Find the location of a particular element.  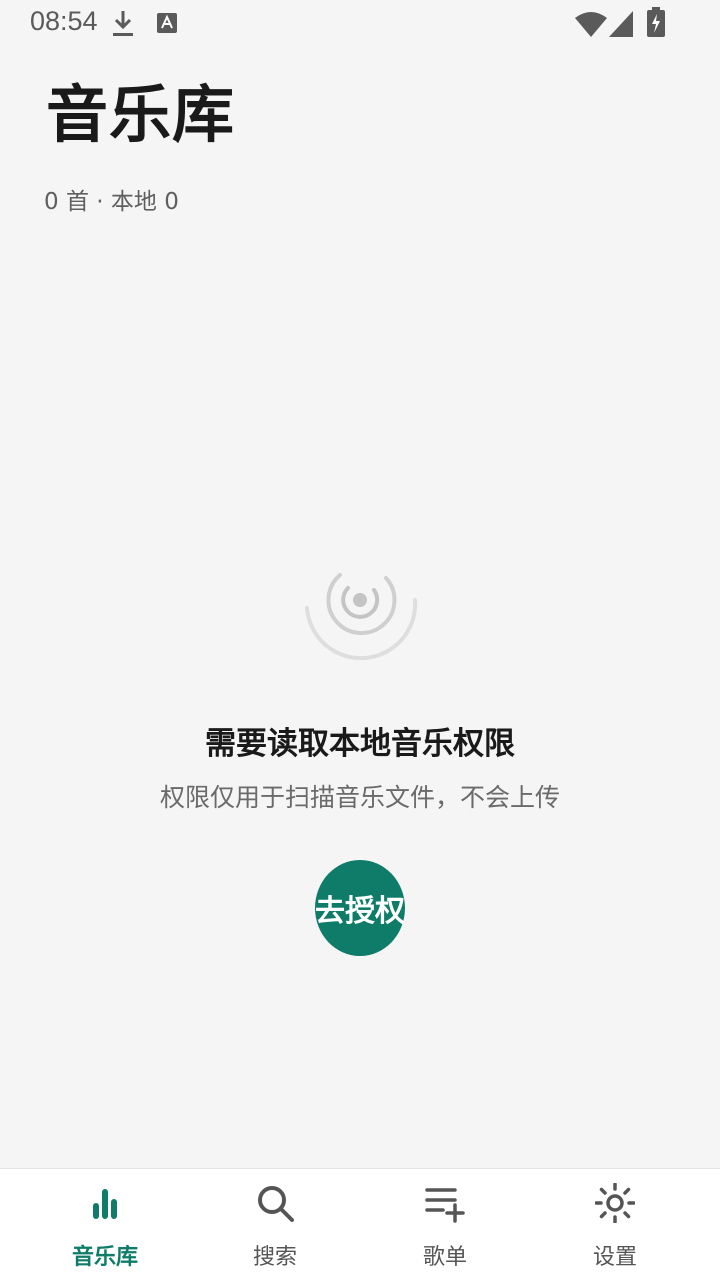

wifi-icon is located at coordinates (591, 26).